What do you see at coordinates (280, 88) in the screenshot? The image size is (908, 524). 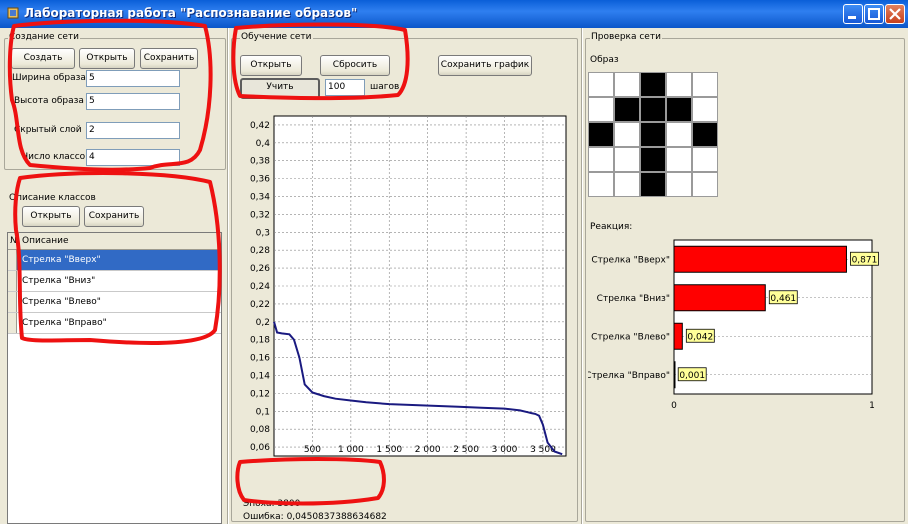 I see `train-button: Учить` at bounding box center [280, 88].